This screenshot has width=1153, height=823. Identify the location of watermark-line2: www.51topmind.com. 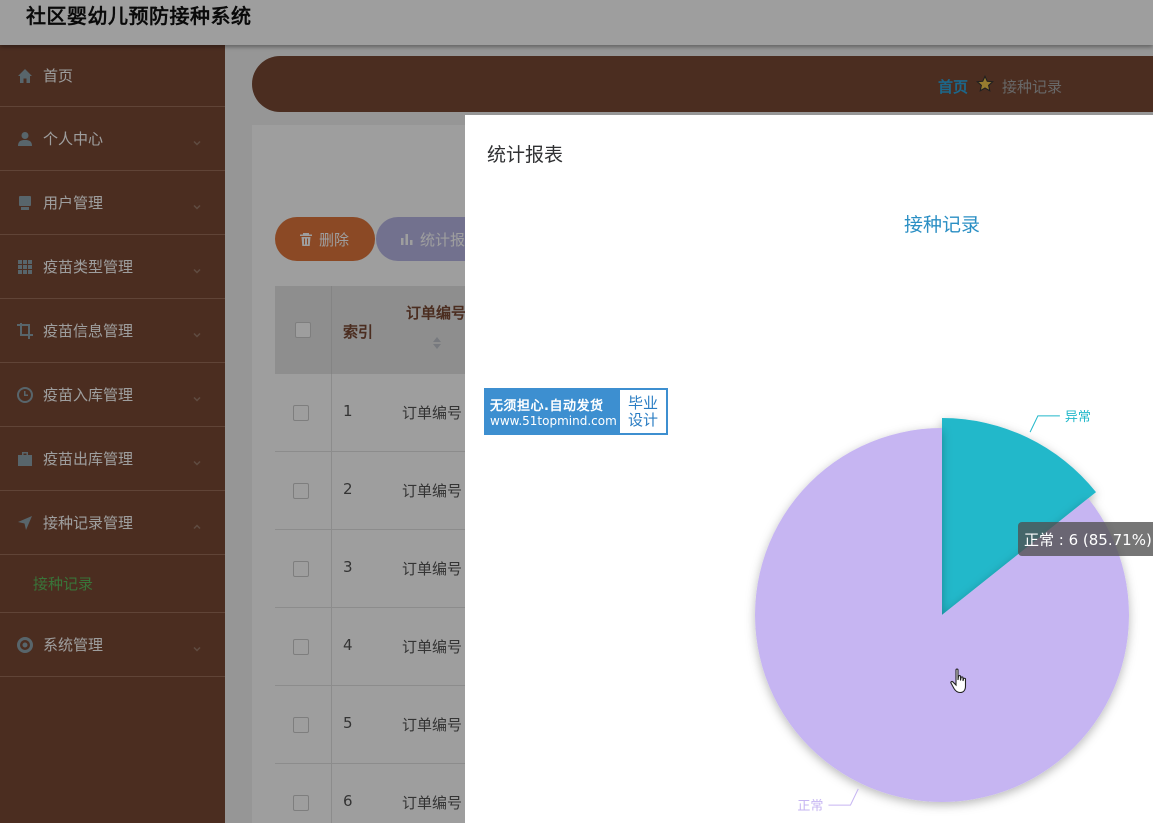
(553, 421).